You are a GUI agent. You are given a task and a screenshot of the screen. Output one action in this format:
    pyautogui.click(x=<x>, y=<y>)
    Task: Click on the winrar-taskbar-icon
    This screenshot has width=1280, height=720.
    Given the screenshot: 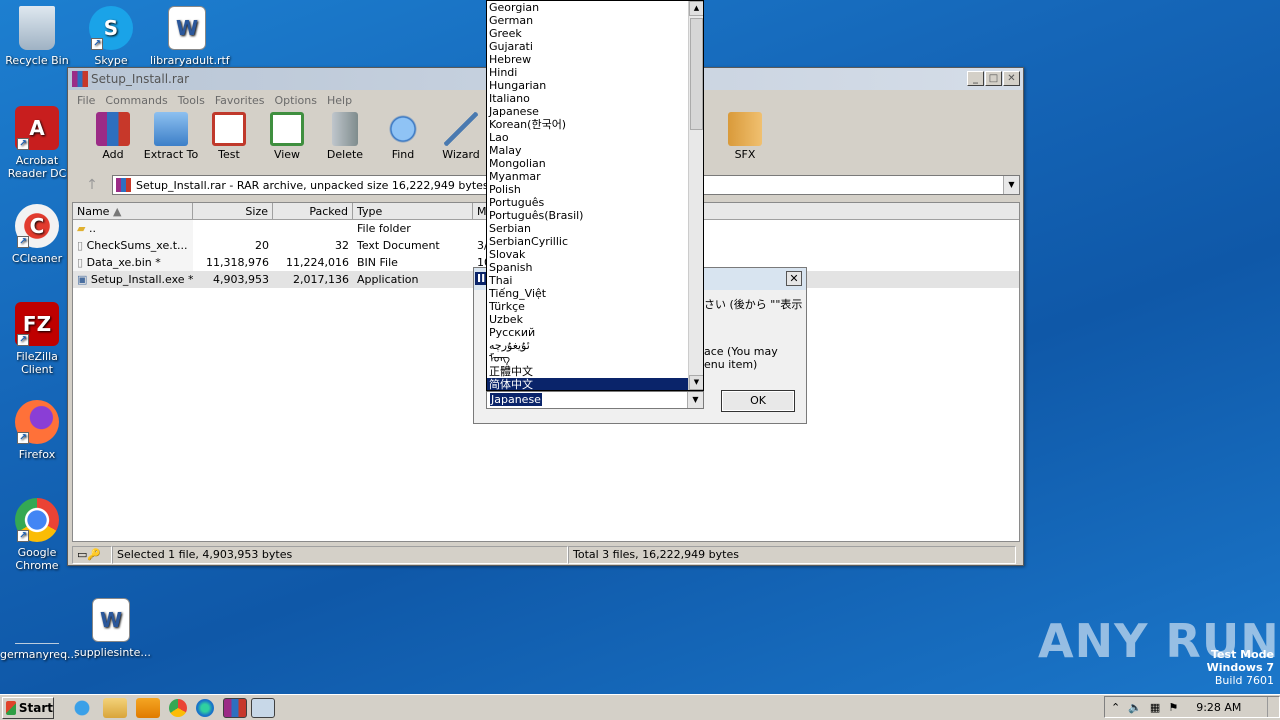 What is the action you would take?
    pyautogui.click(x=235, y=707)
    